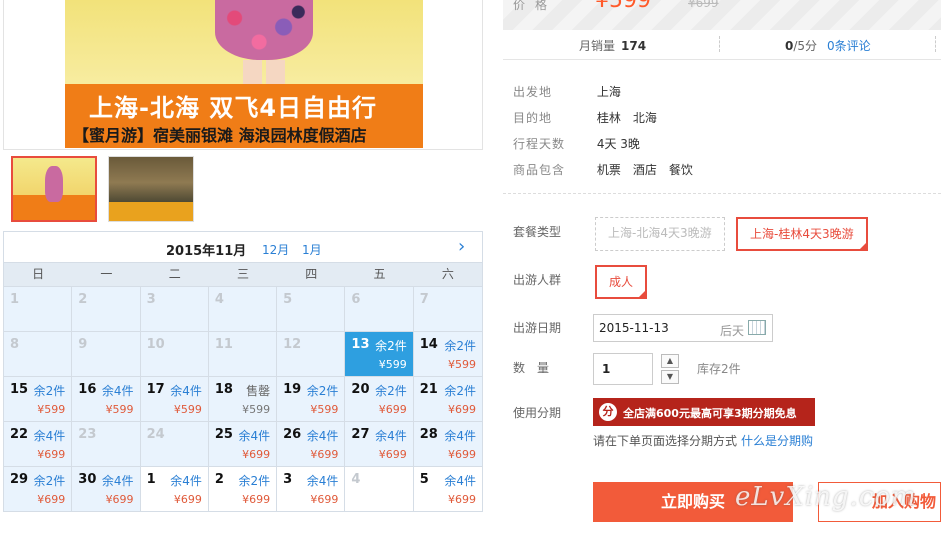  What do you see at coordinates (379, 274) in the screenshot?
I see `weekday: 五` at bounding box center [379, 274].